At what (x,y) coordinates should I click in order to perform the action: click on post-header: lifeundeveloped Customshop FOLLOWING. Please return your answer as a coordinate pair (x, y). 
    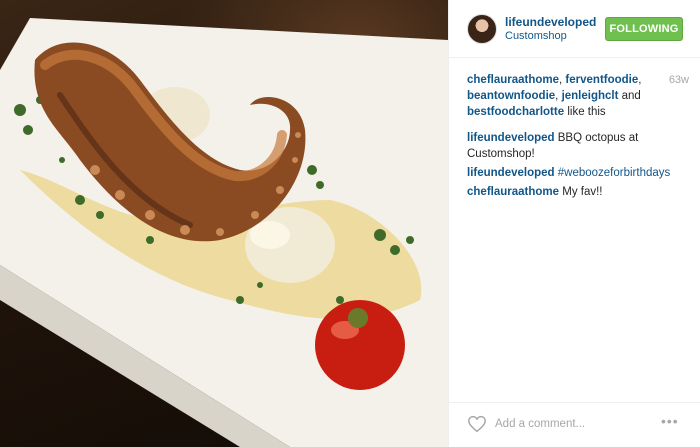
    Looking at the image, I should click on (574, 29).